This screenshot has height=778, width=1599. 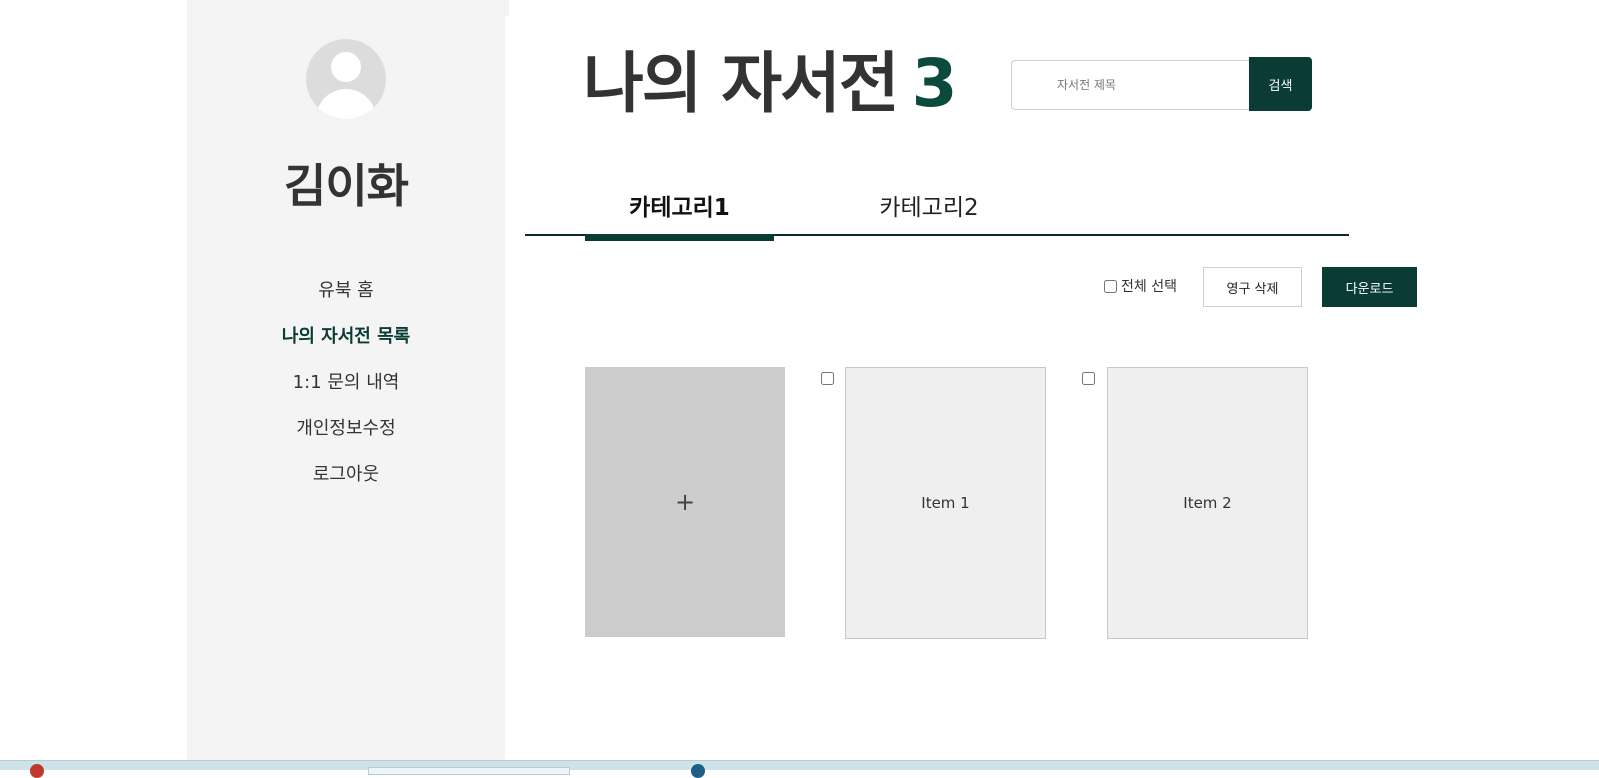 What do you see at coordinates (346, 67) in the screenshot?
I see `avatar-head-shape` at bounding box center [346, 67].